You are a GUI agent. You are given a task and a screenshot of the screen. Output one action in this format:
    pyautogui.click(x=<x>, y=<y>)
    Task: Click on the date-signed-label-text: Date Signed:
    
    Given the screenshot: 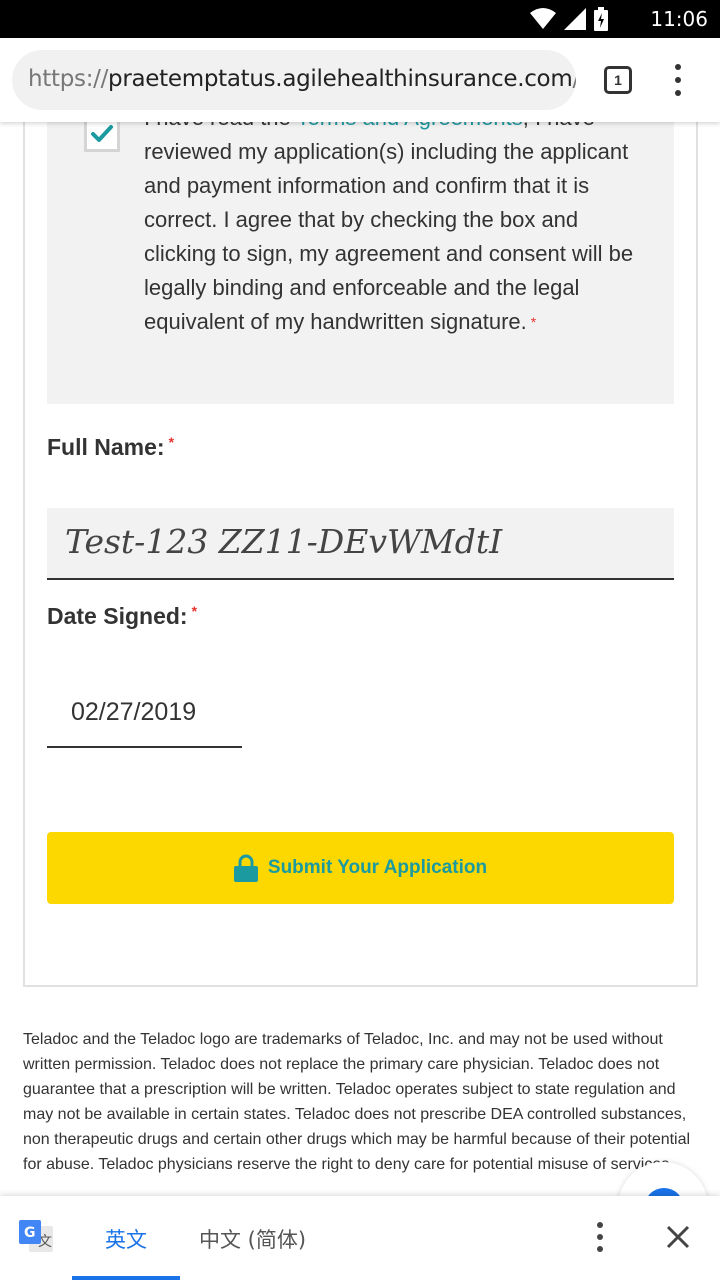 What is the action you would take?
    pyautogui.click(x=117, y=616)
    